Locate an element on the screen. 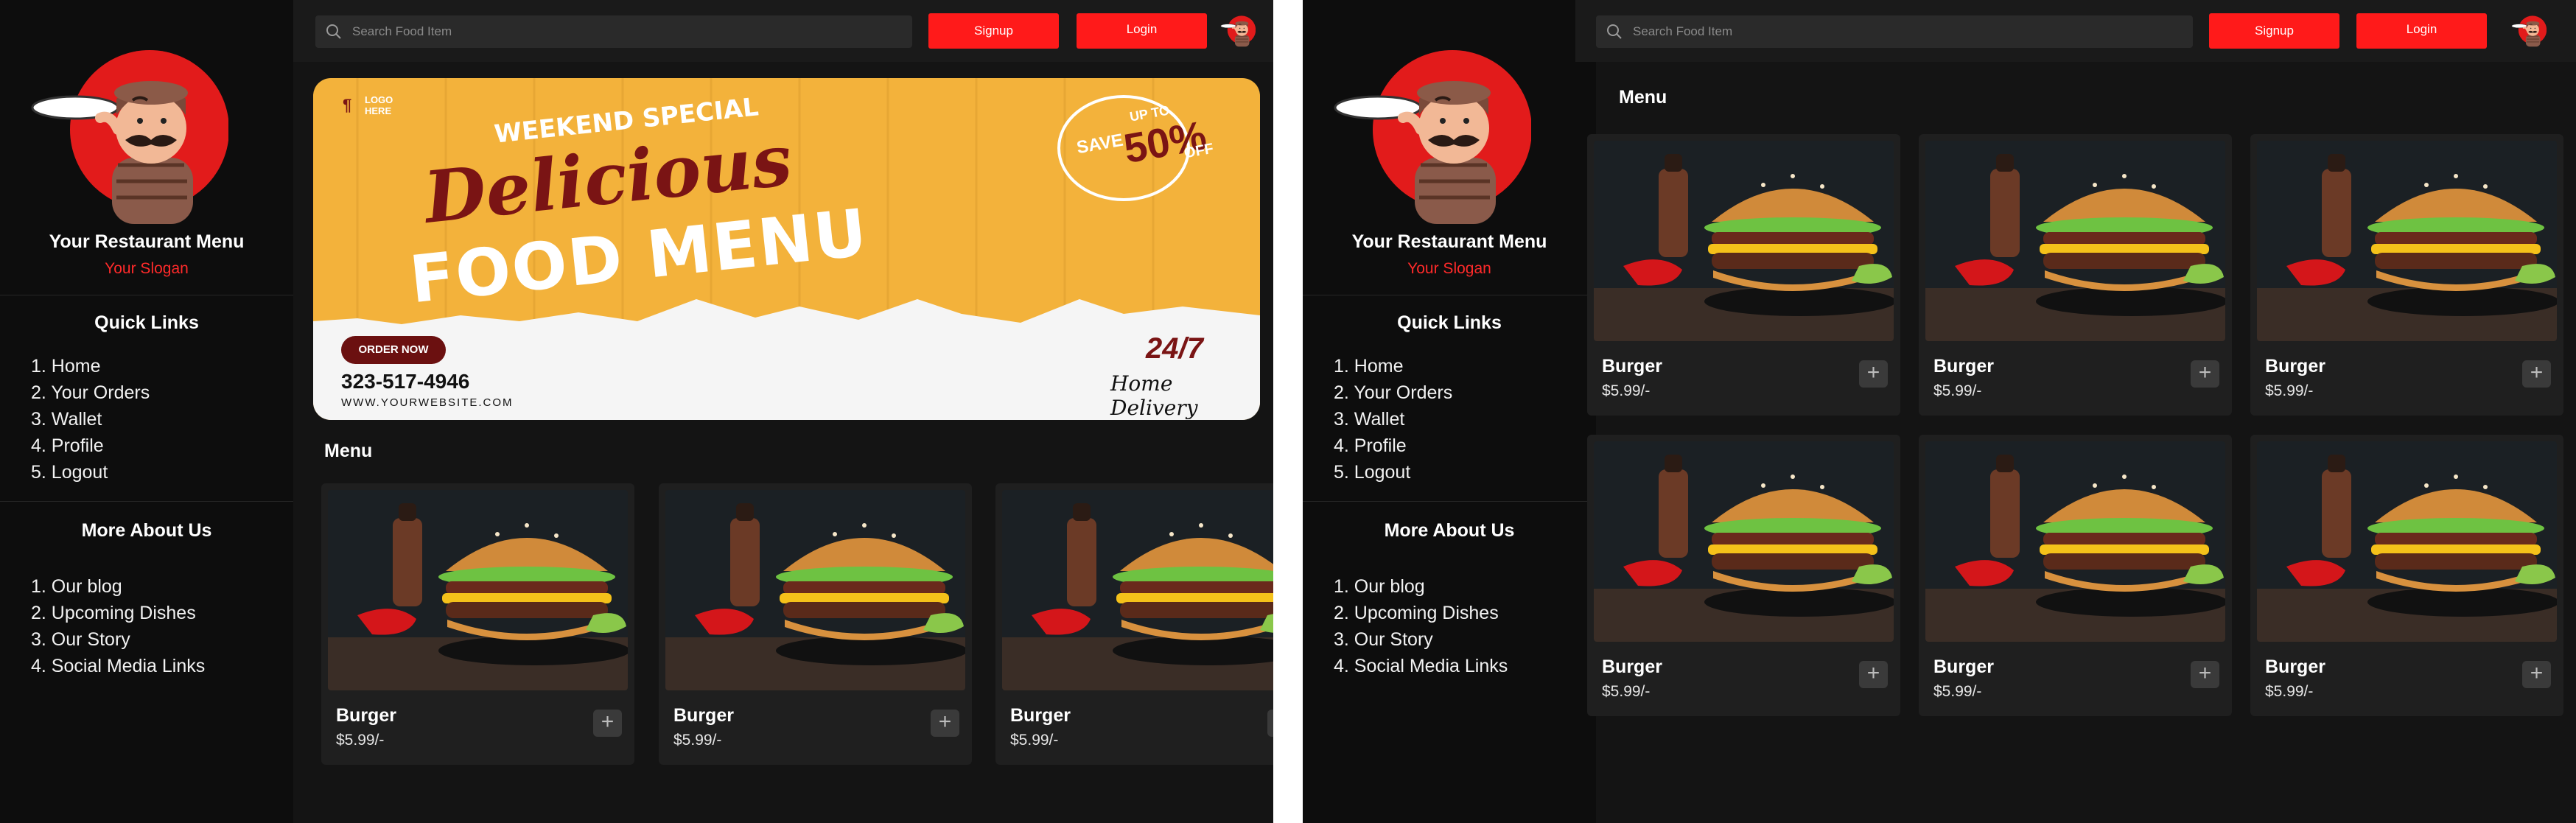  banner-logo-line1: LOGO is located at coordinates (379, 99).